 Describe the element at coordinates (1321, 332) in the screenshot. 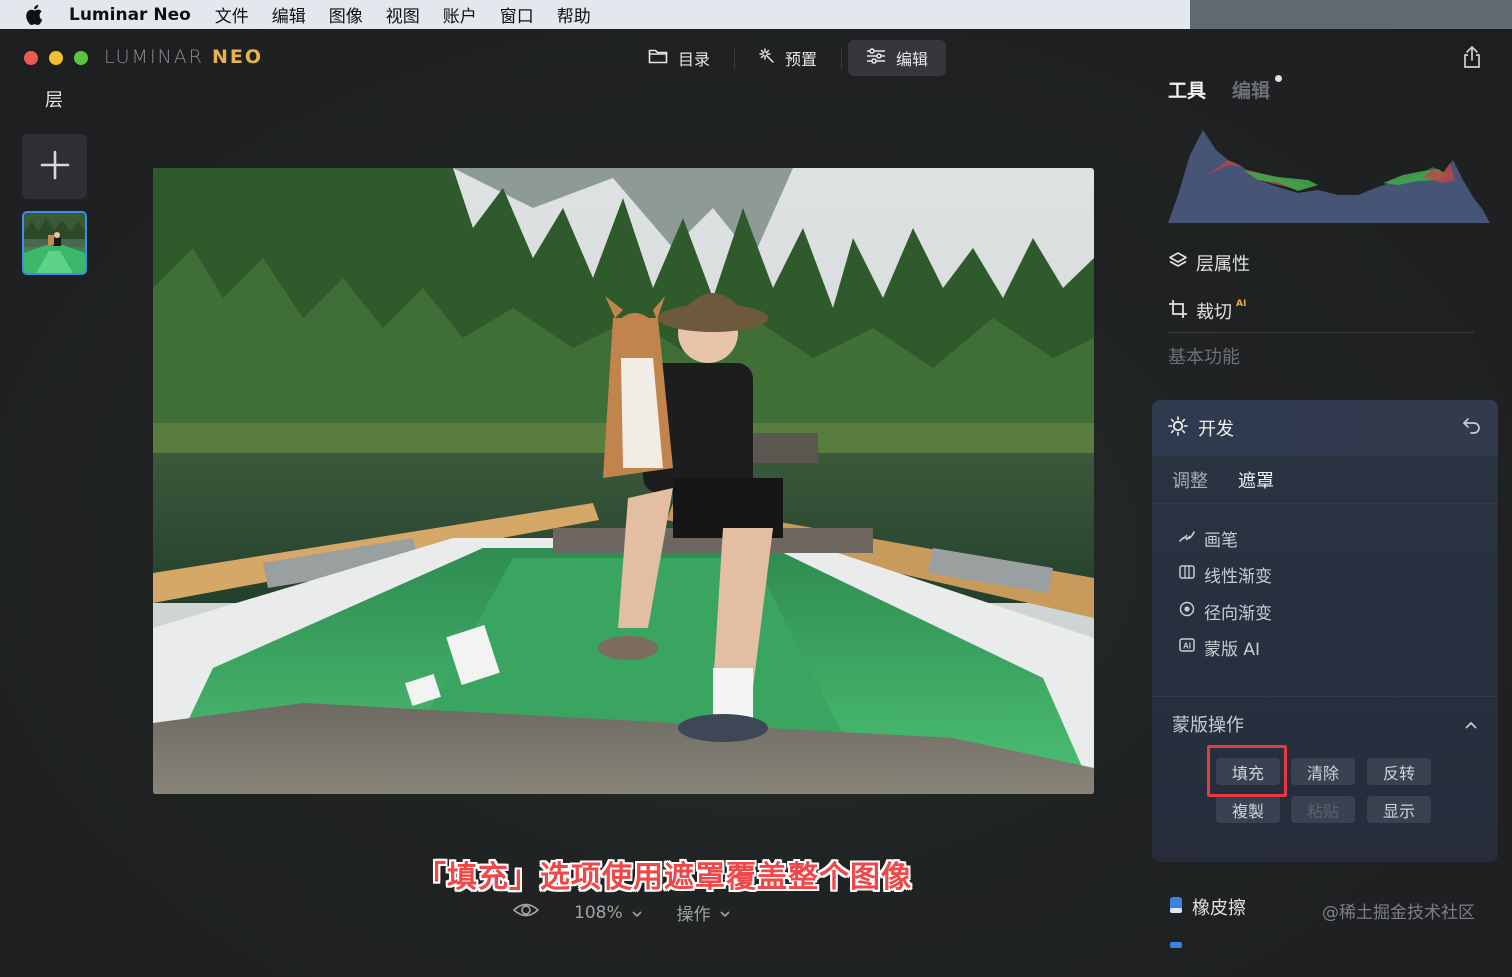

I see `section-divider` at that location.